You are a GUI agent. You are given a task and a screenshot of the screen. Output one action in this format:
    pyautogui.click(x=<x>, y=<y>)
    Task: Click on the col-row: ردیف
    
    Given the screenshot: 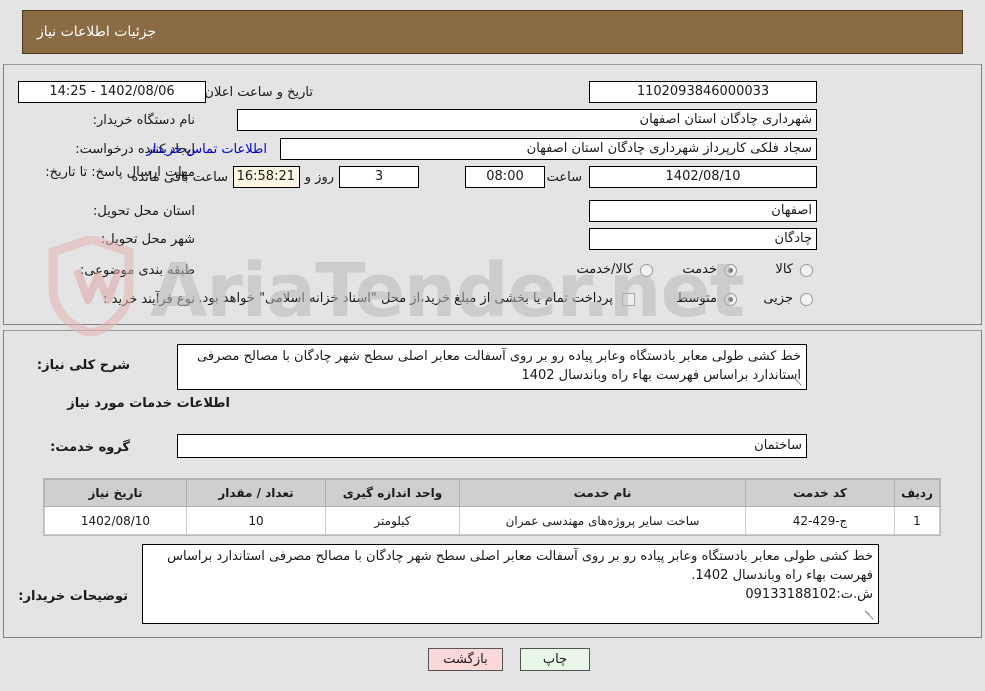 What is the action you would take?
    pyautogui.click(x=917, y=493)
    